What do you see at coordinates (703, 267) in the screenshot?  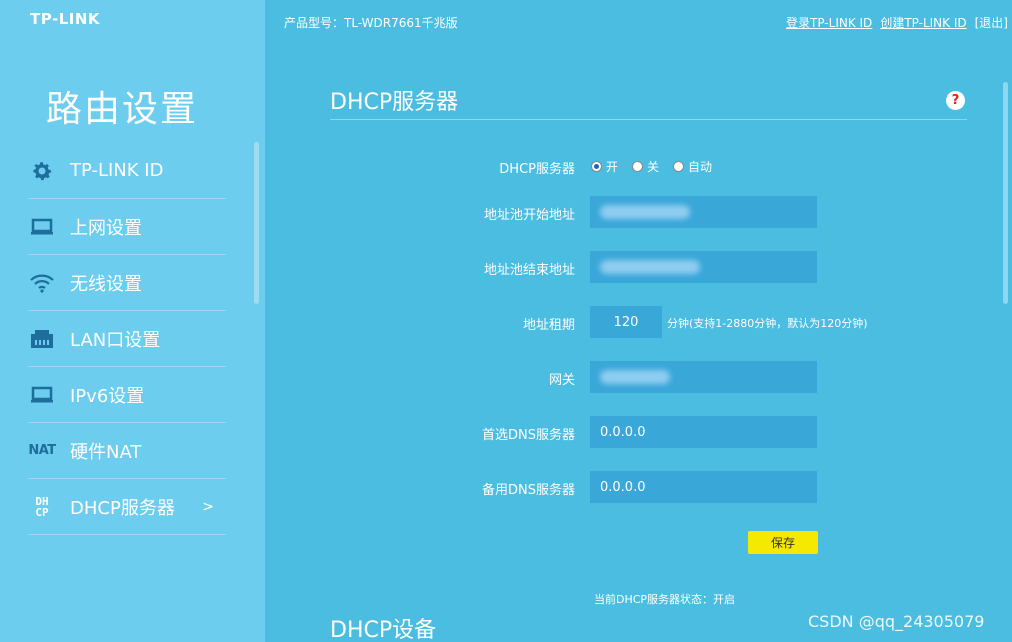 I see `pool-end-input` at bounding box center [703, 267].